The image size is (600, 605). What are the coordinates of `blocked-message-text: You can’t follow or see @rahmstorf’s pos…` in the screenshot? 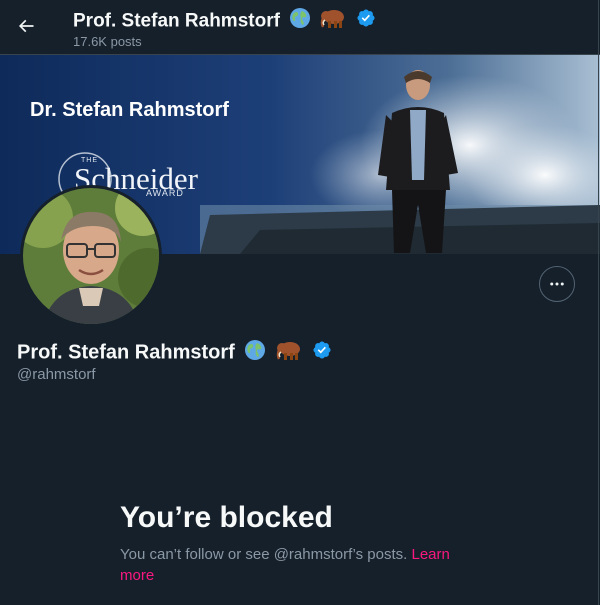 It's located at (264, 554).